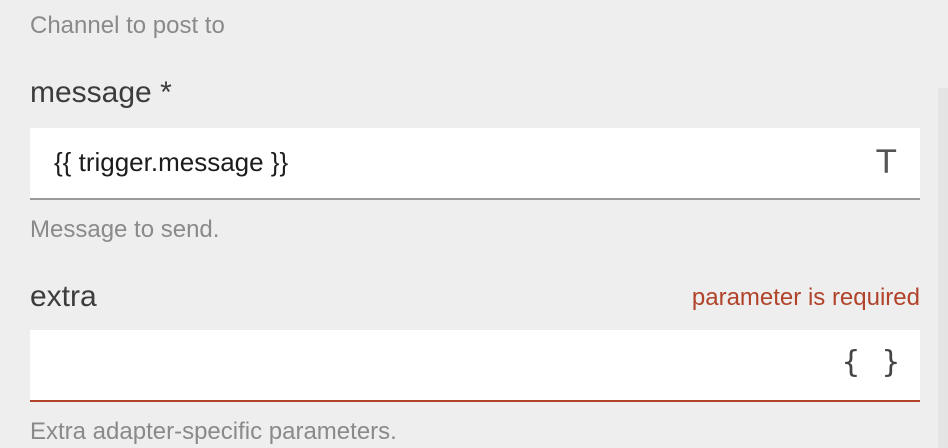 This screenshot has height=448, width=948. I want to click on message-input-value: {{ trigger.message }}, so click(171, 162).